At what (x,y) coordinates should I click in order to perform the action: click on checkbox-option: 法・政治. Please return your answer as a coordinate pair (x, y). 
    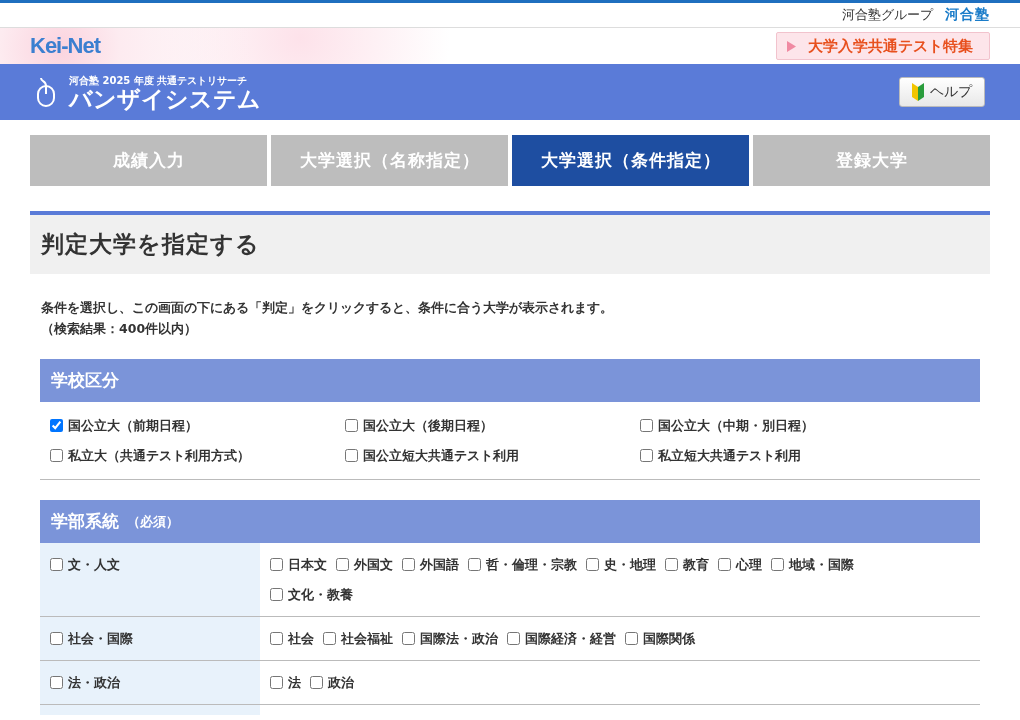
    Looking at the image, I should click on (85, 682).